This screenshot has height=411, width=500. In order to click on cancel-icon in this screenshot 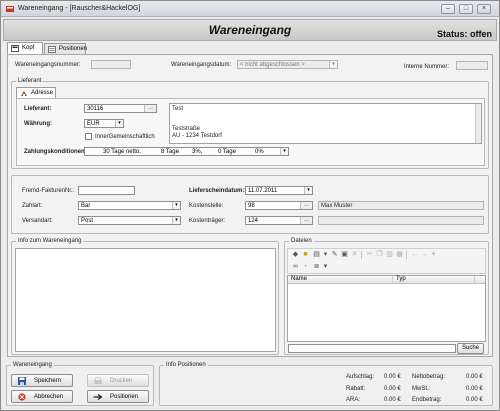, I will do `click(22, 397)`.